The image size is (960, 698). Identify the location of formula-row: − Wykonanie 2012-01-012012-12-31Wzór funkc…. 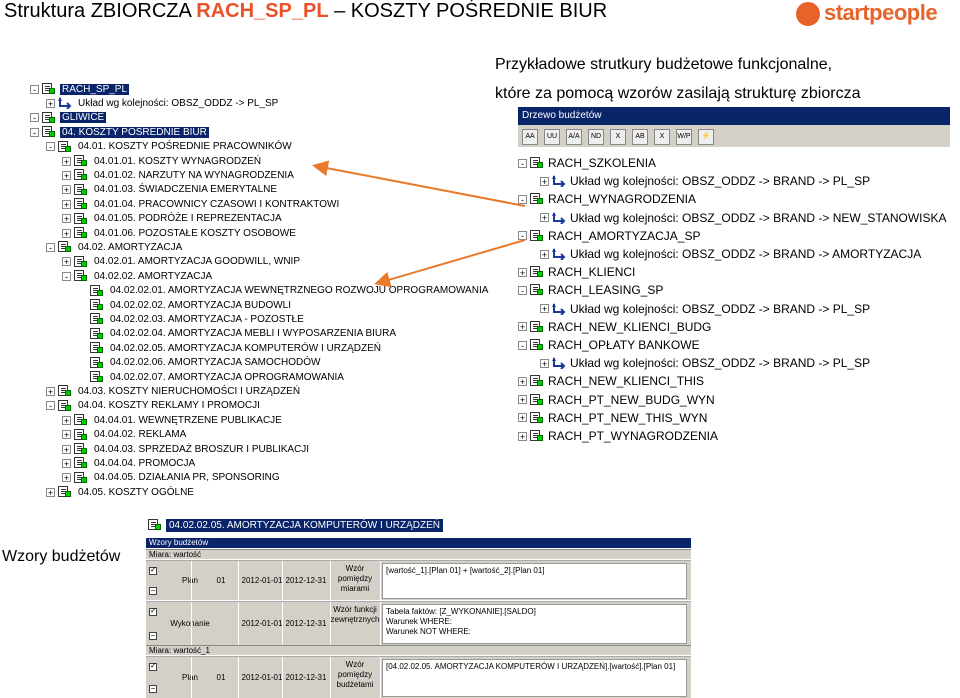
(418, 623).